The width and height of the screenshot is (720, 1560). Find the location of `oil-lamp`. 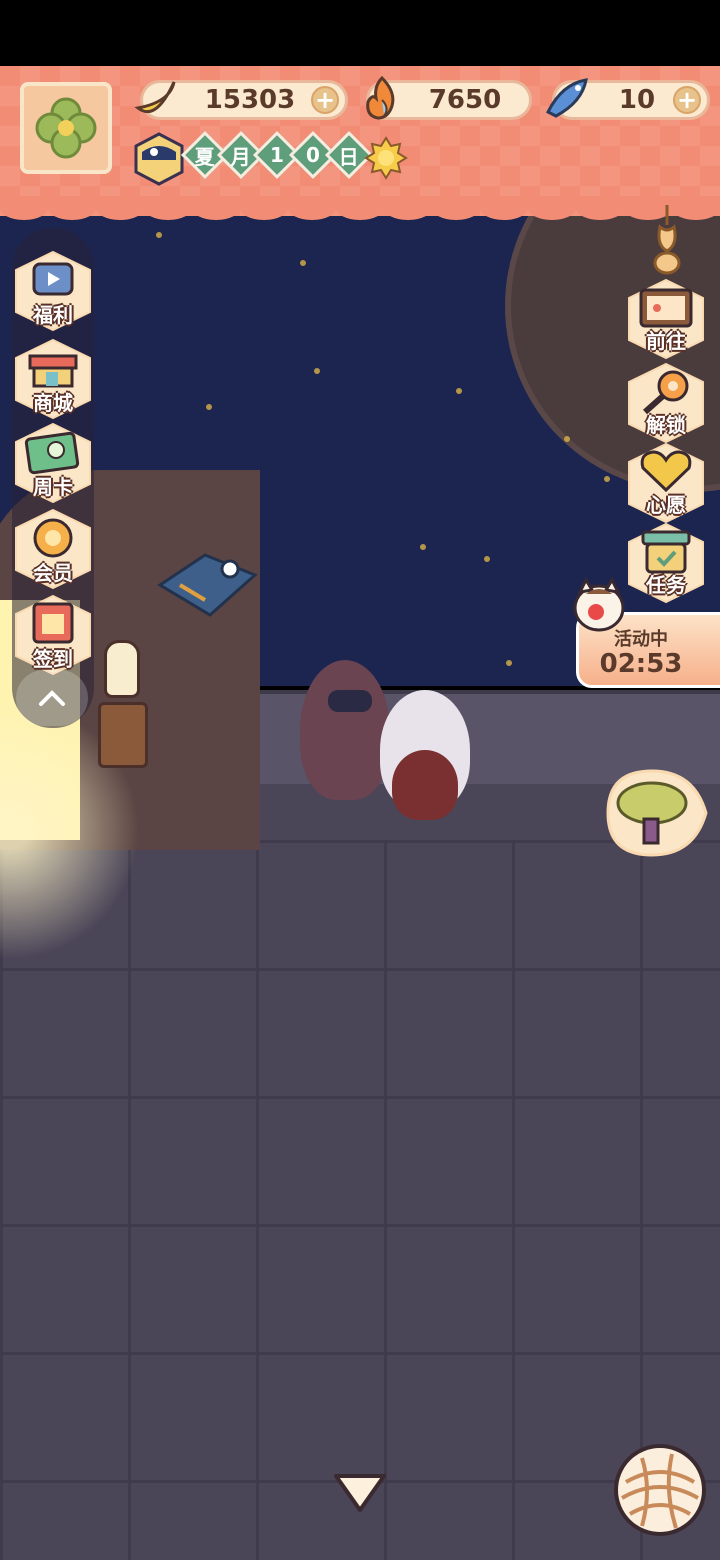

oil-lamp is located at coordinates (123, 705).